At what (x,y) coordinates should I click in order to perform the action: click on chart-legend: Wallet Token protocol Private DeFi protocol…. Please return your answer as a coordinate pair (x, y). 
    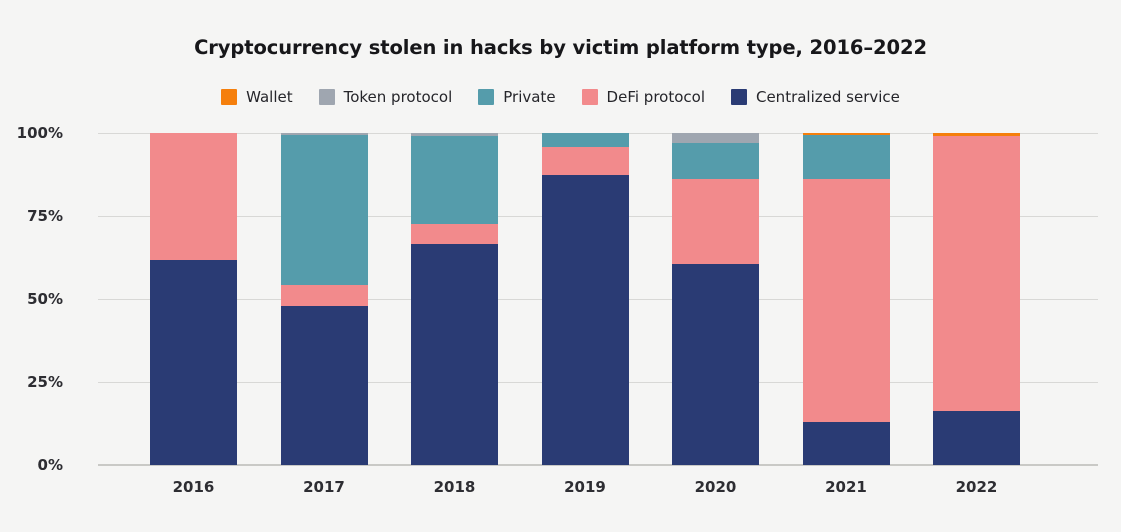
    Looking at the image, I should click on (560, 97).